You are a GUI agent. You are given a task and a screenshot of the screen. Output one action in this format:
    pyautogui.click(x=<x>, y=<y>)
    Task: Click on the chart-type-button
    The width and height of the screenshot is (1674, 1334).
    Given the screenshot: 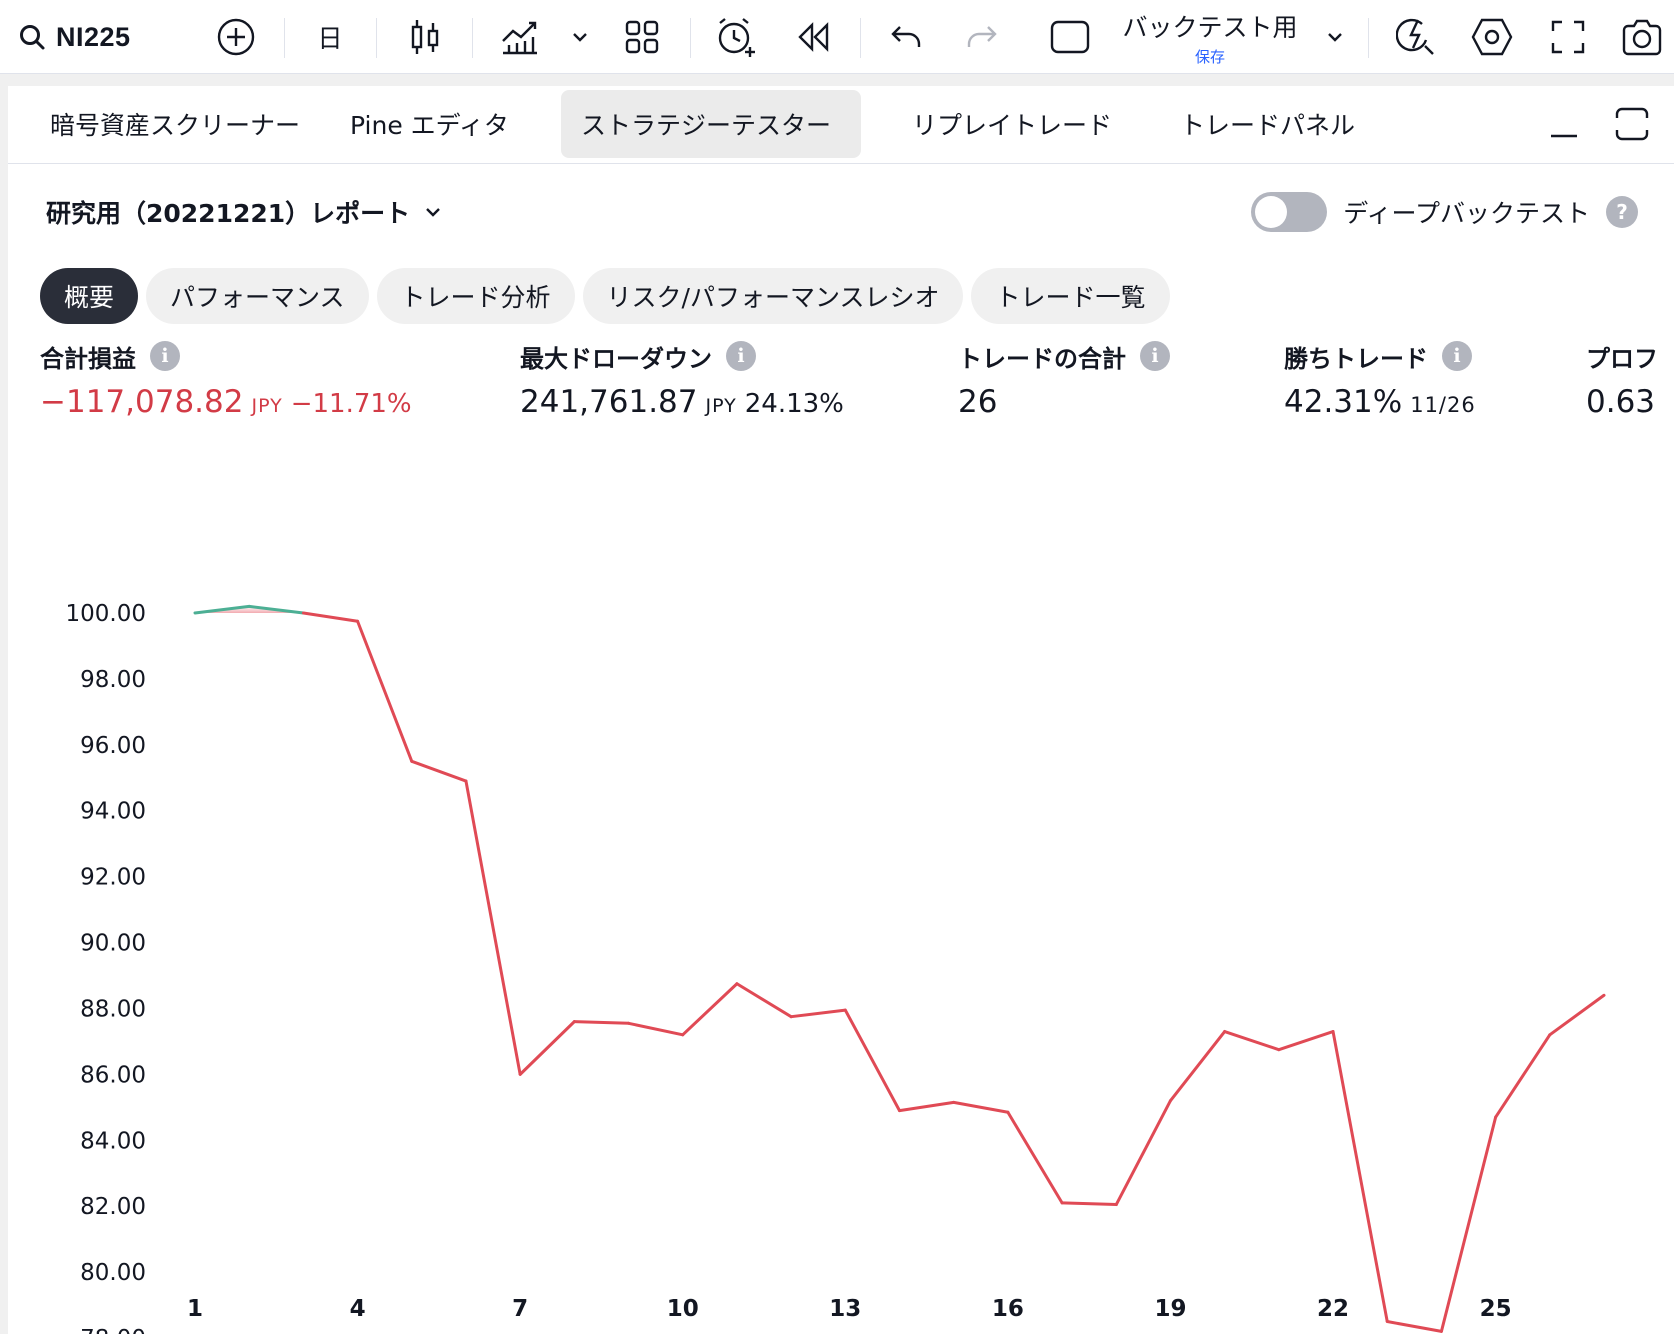 What is the action you would take?
    pyautogui.click(x=425, y=37)
    